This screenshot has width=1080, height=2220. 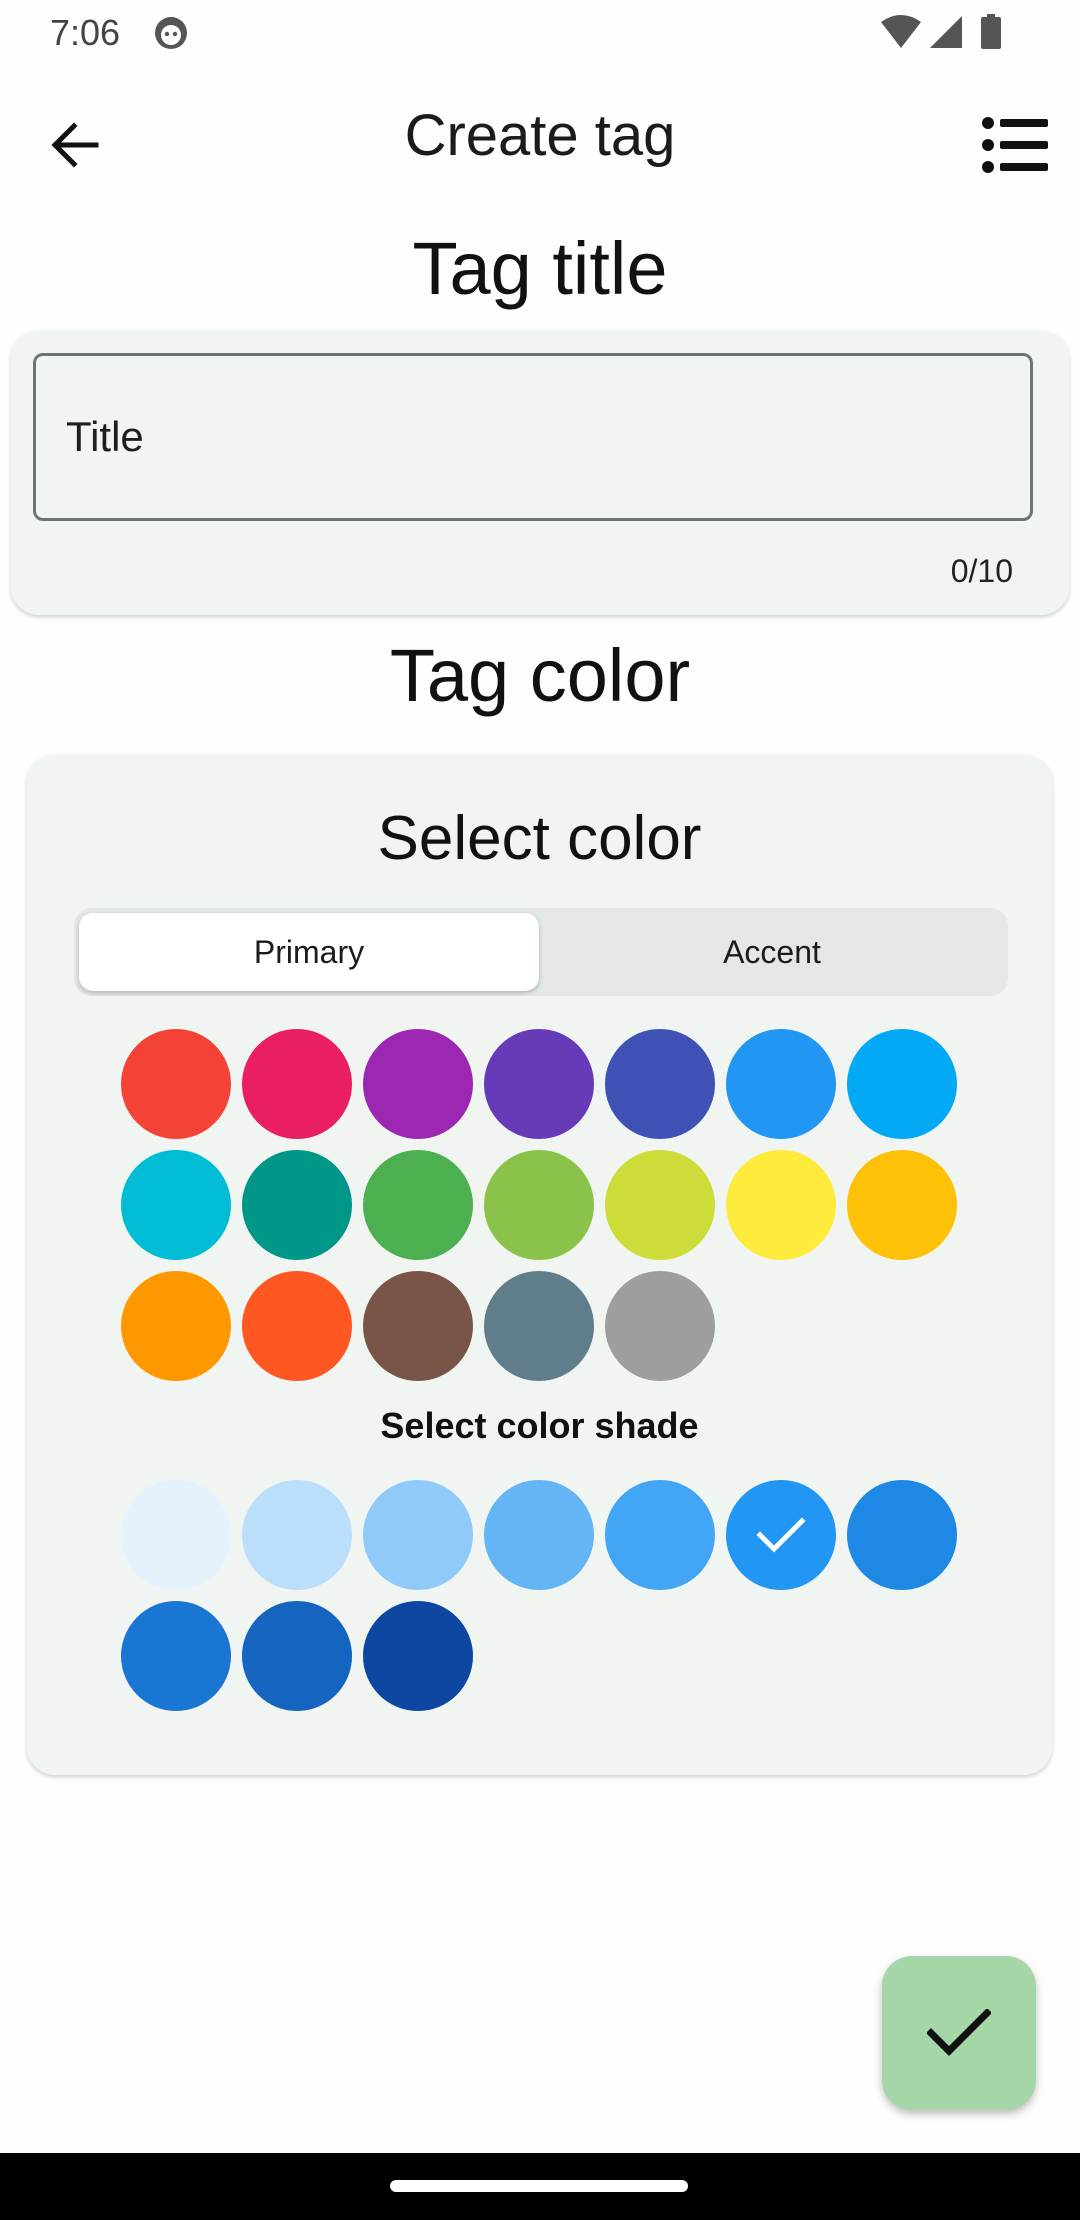 I want to click on signal-icon, so click(x=946, y=32).